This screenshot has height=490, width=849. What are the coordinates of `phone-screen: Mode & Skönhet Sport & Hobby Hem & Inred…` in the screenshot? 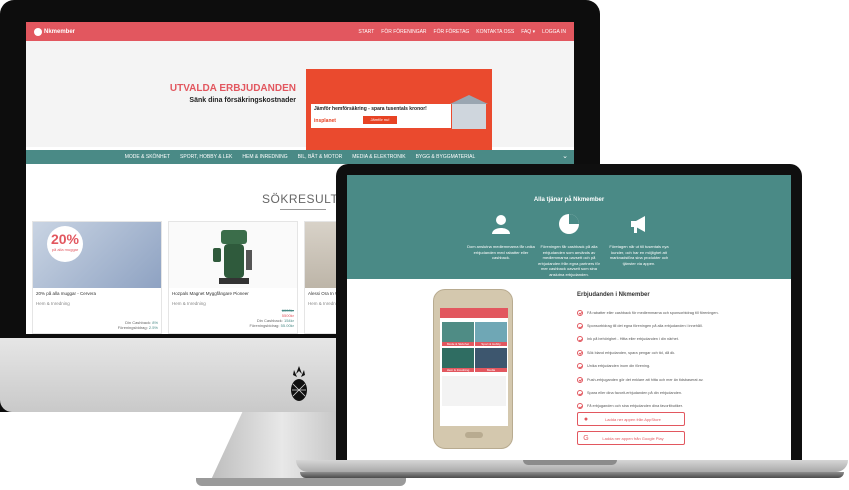 It's located at (474, 367).